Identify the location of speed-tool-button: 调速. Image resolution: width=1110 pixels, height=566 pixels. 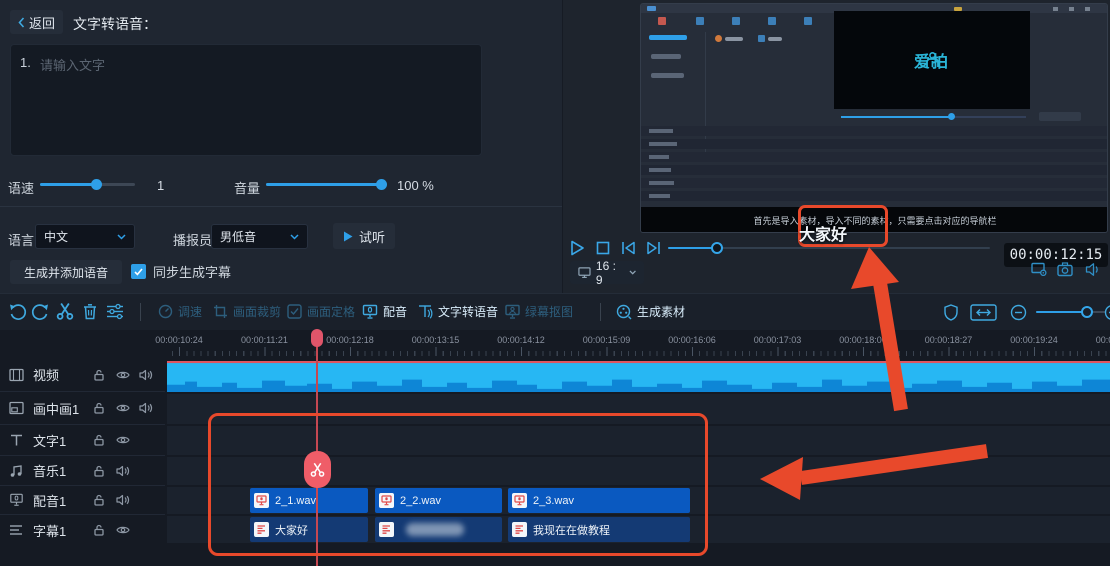
(180, 311).